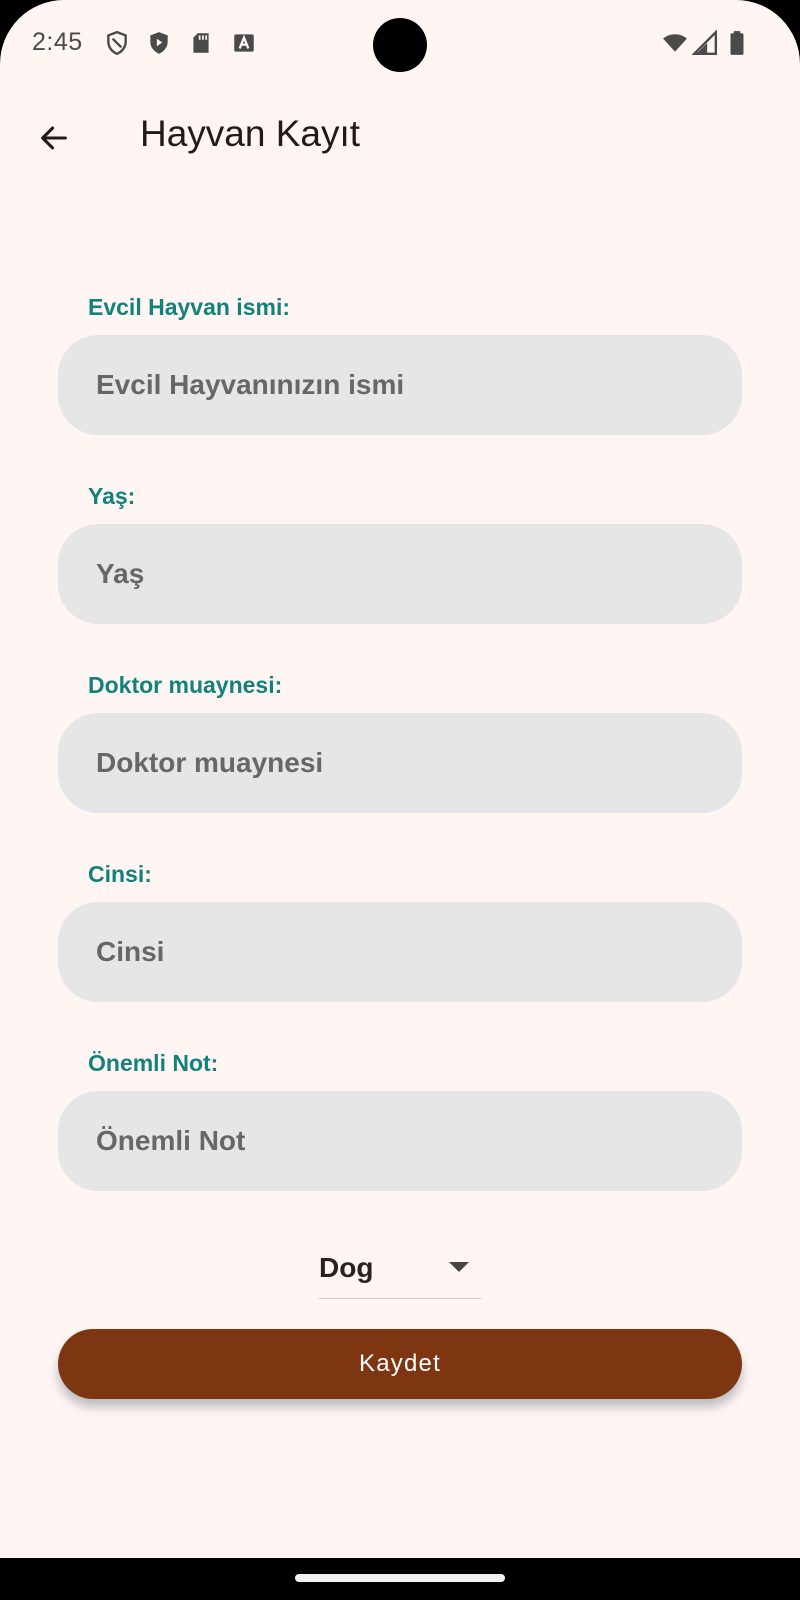 This screenshot has height=1600, width=800. Describe the element at coordinates (705, 43) in the screenshot. I see `cellular-signal-icon` at that location.